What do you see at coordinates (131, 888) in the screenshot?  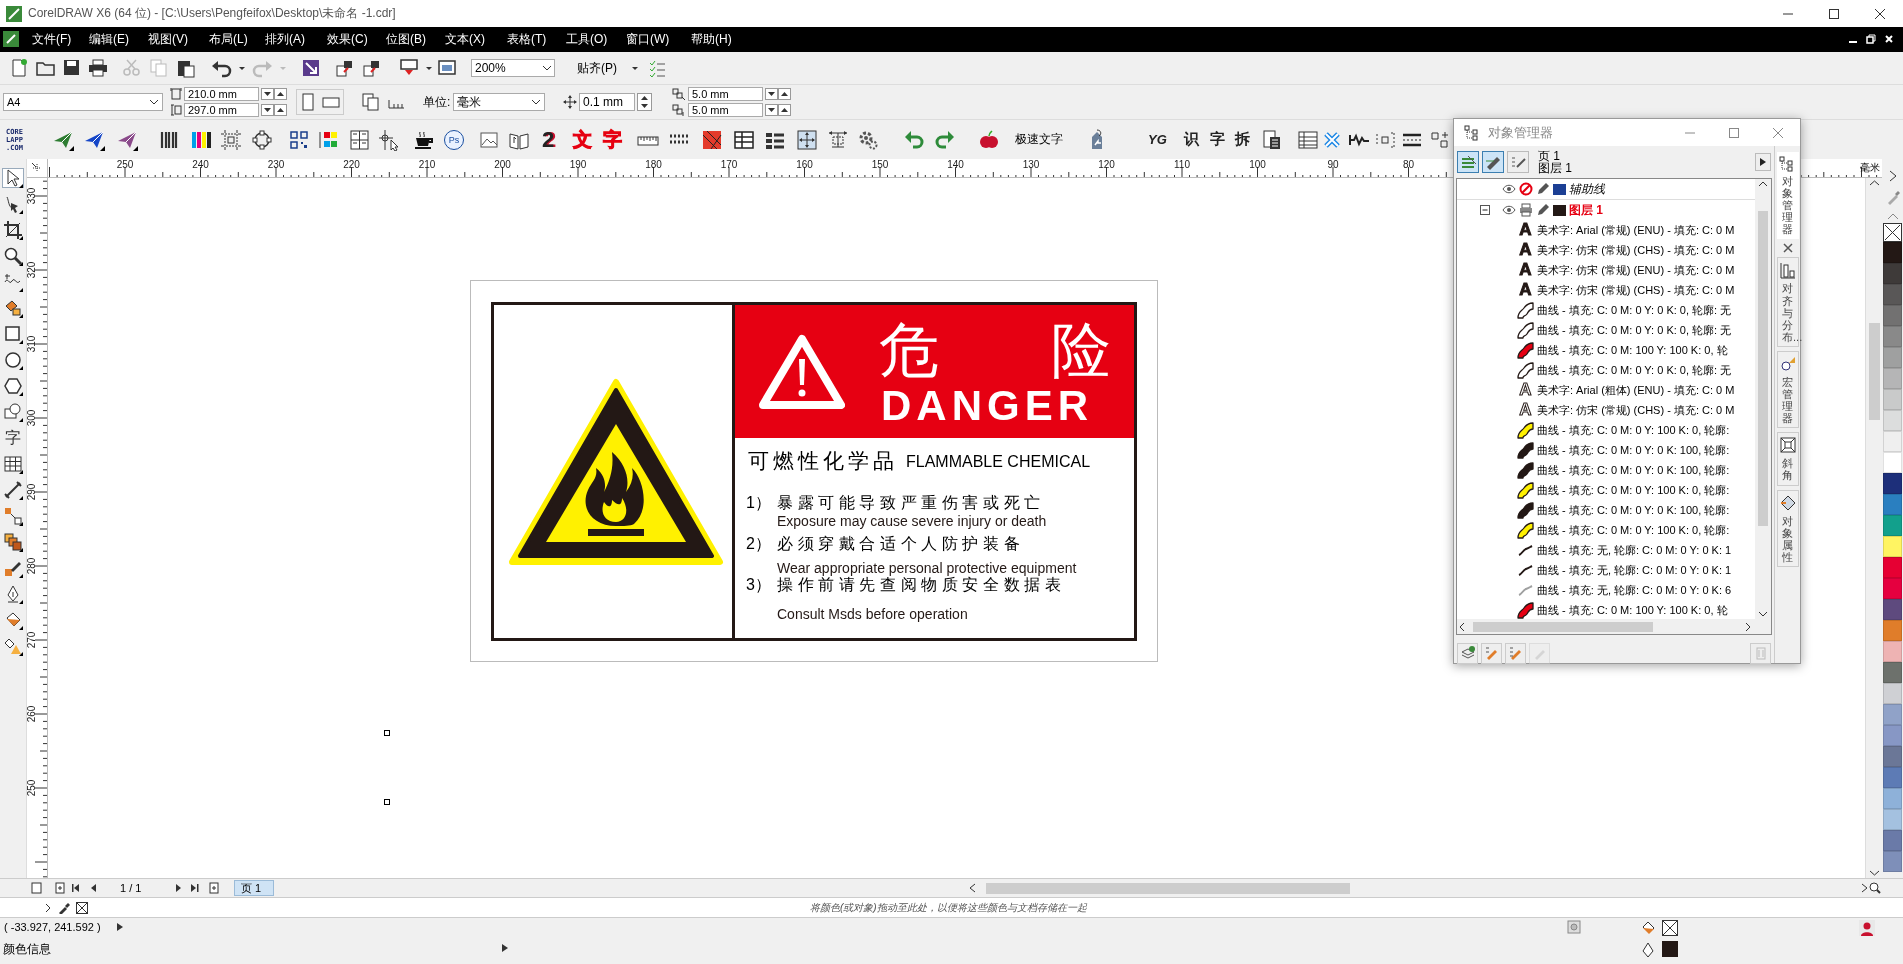 I see `page-count: 1 / 1` at bounding box center [131, 888].